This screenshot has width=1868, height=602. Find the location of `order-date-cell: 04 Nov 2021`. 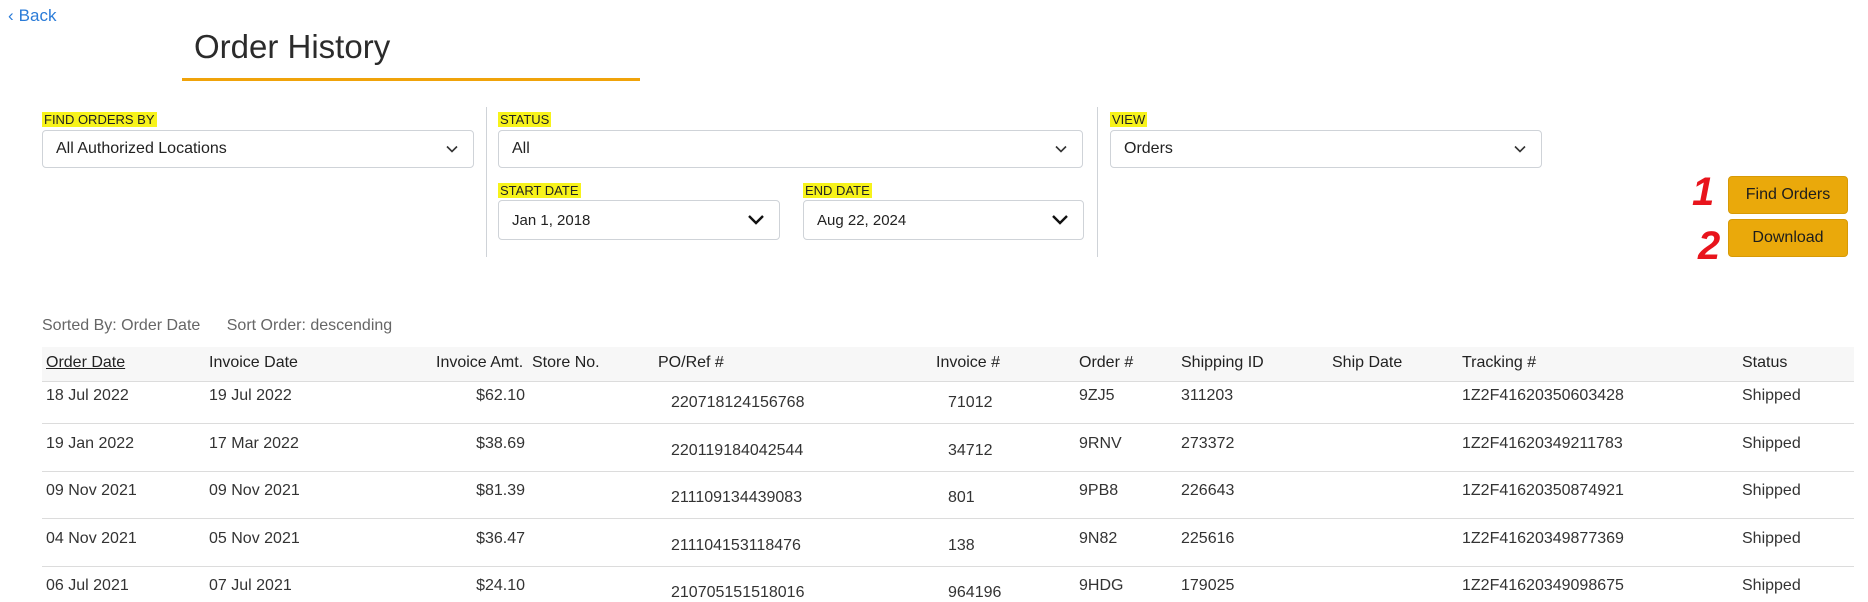

order-date-cell: 04 Nov 2021 is located at coordinates (91, 538).